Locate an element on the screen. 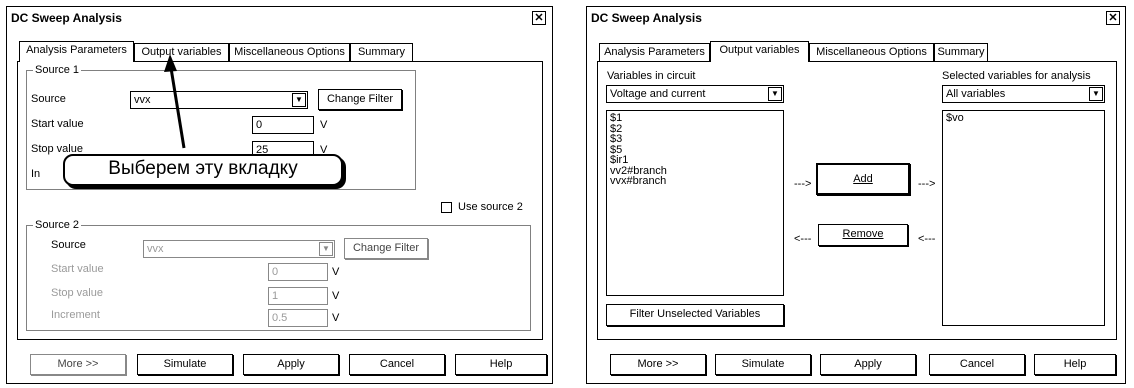 This screenshot has height=388, width=1134. left-dialog-title: DC Sweep Analysis is located at coordinates (279, 18).